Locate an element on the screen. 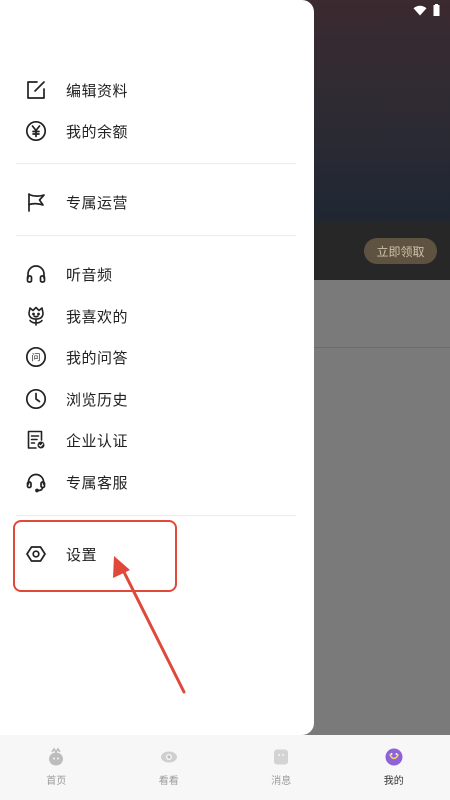  menu-item-qa: 问 我的问答 is located at coordinates (76, 357).